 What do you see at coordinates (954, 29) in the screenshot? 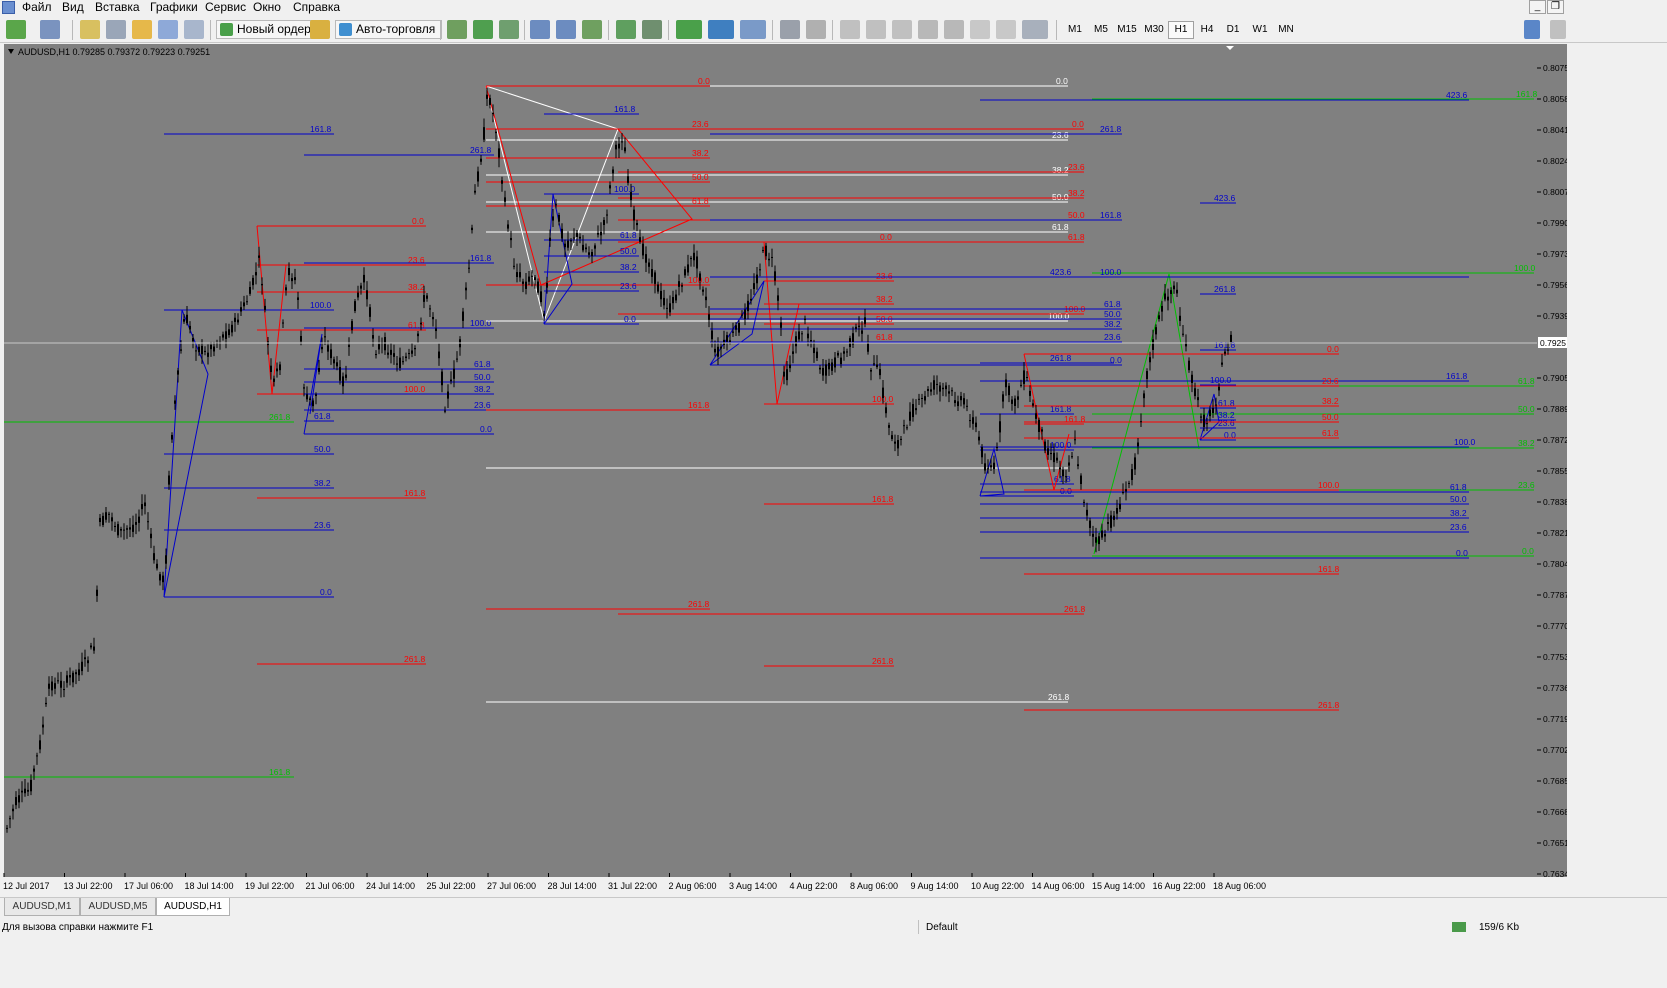
I see `fibonacci-icon` at bounding box center [954, 29].